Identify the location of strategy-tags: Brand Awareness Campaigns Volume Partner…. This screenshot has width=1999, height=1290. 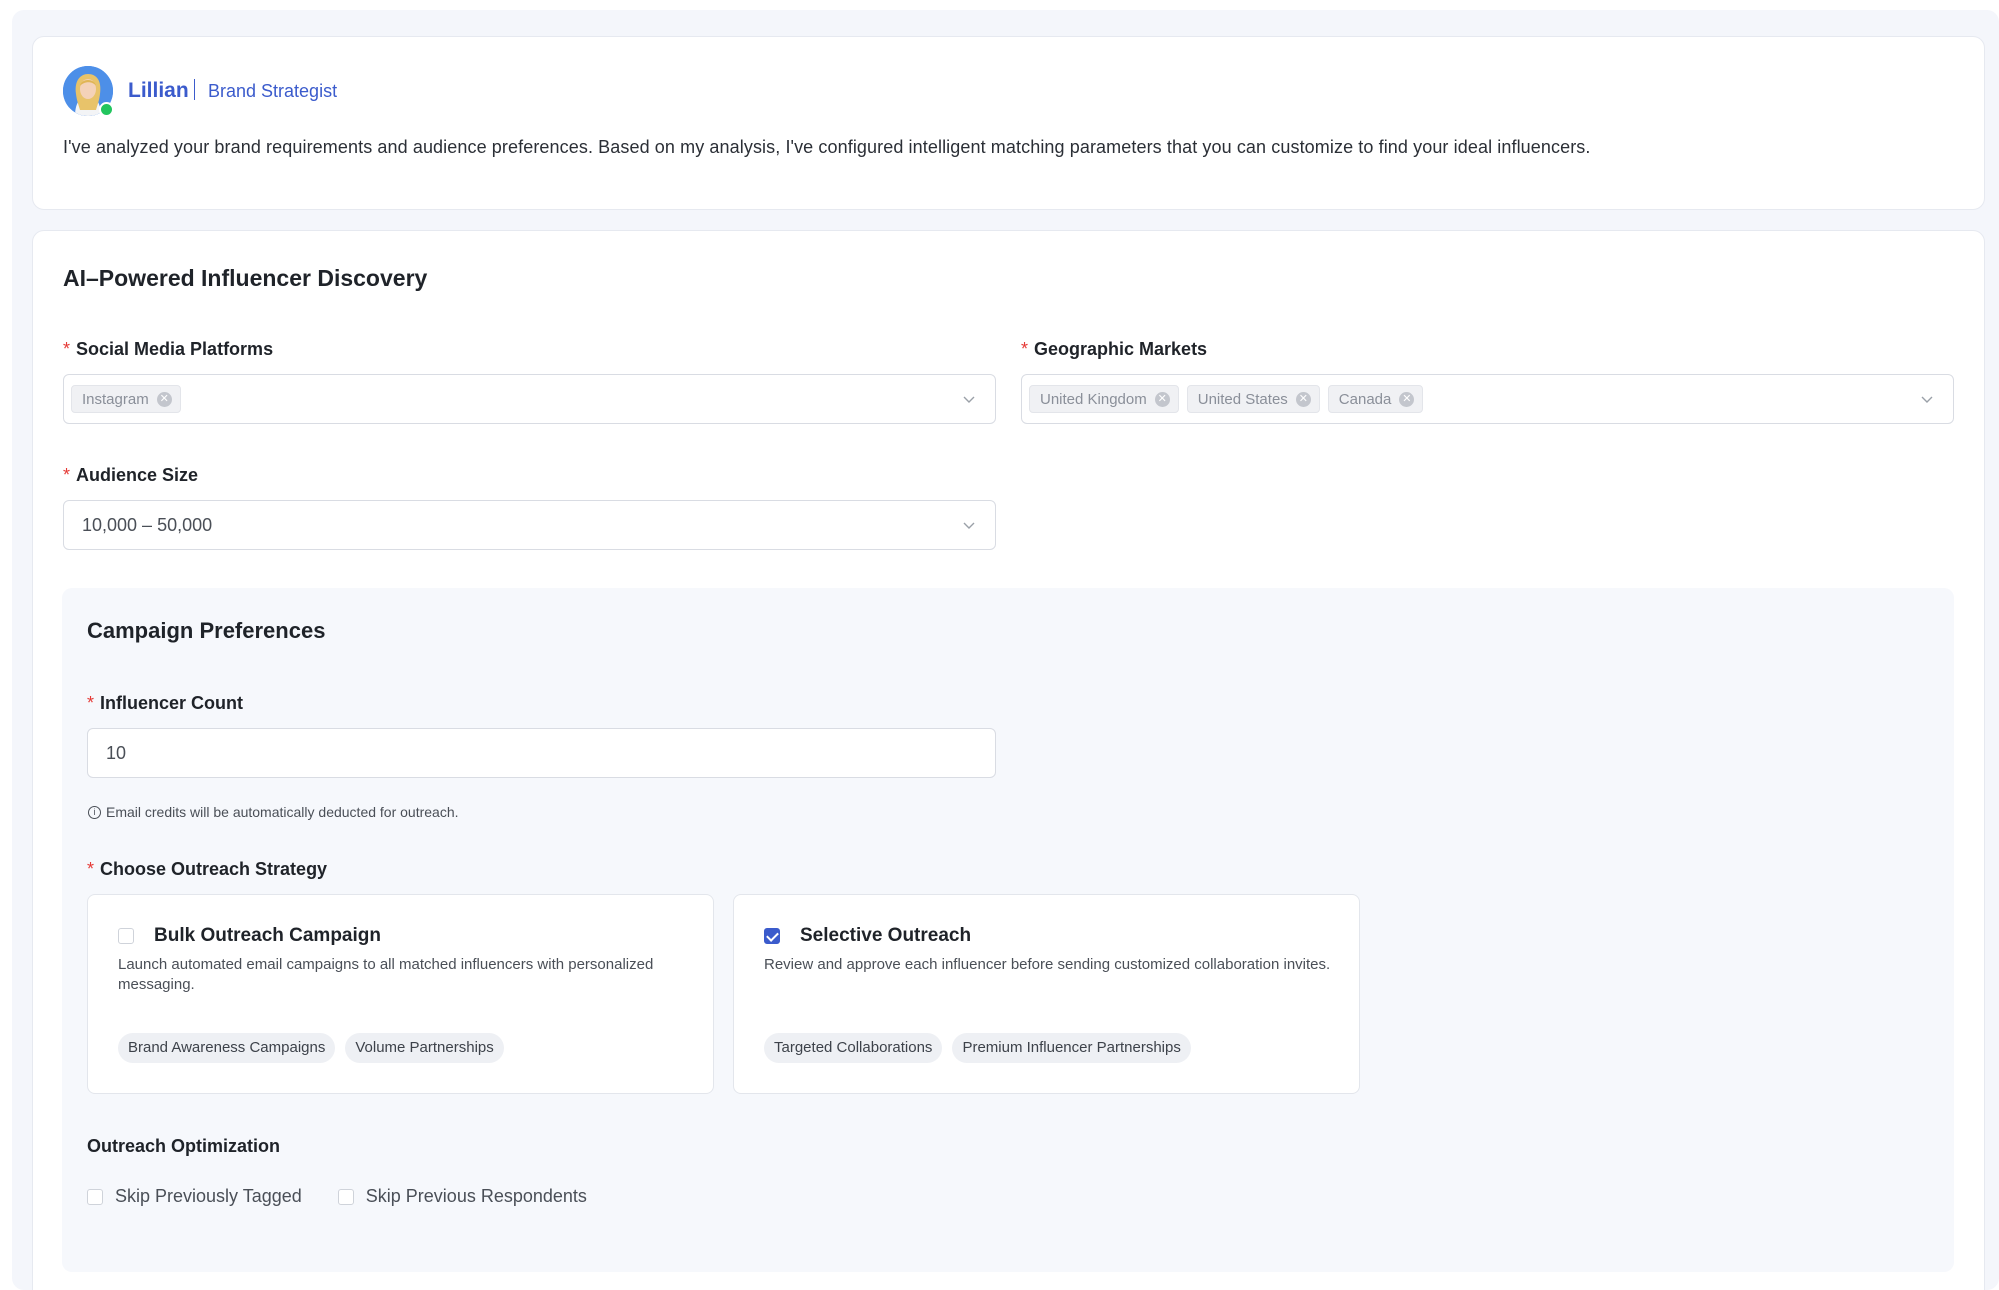
(316, 1048).